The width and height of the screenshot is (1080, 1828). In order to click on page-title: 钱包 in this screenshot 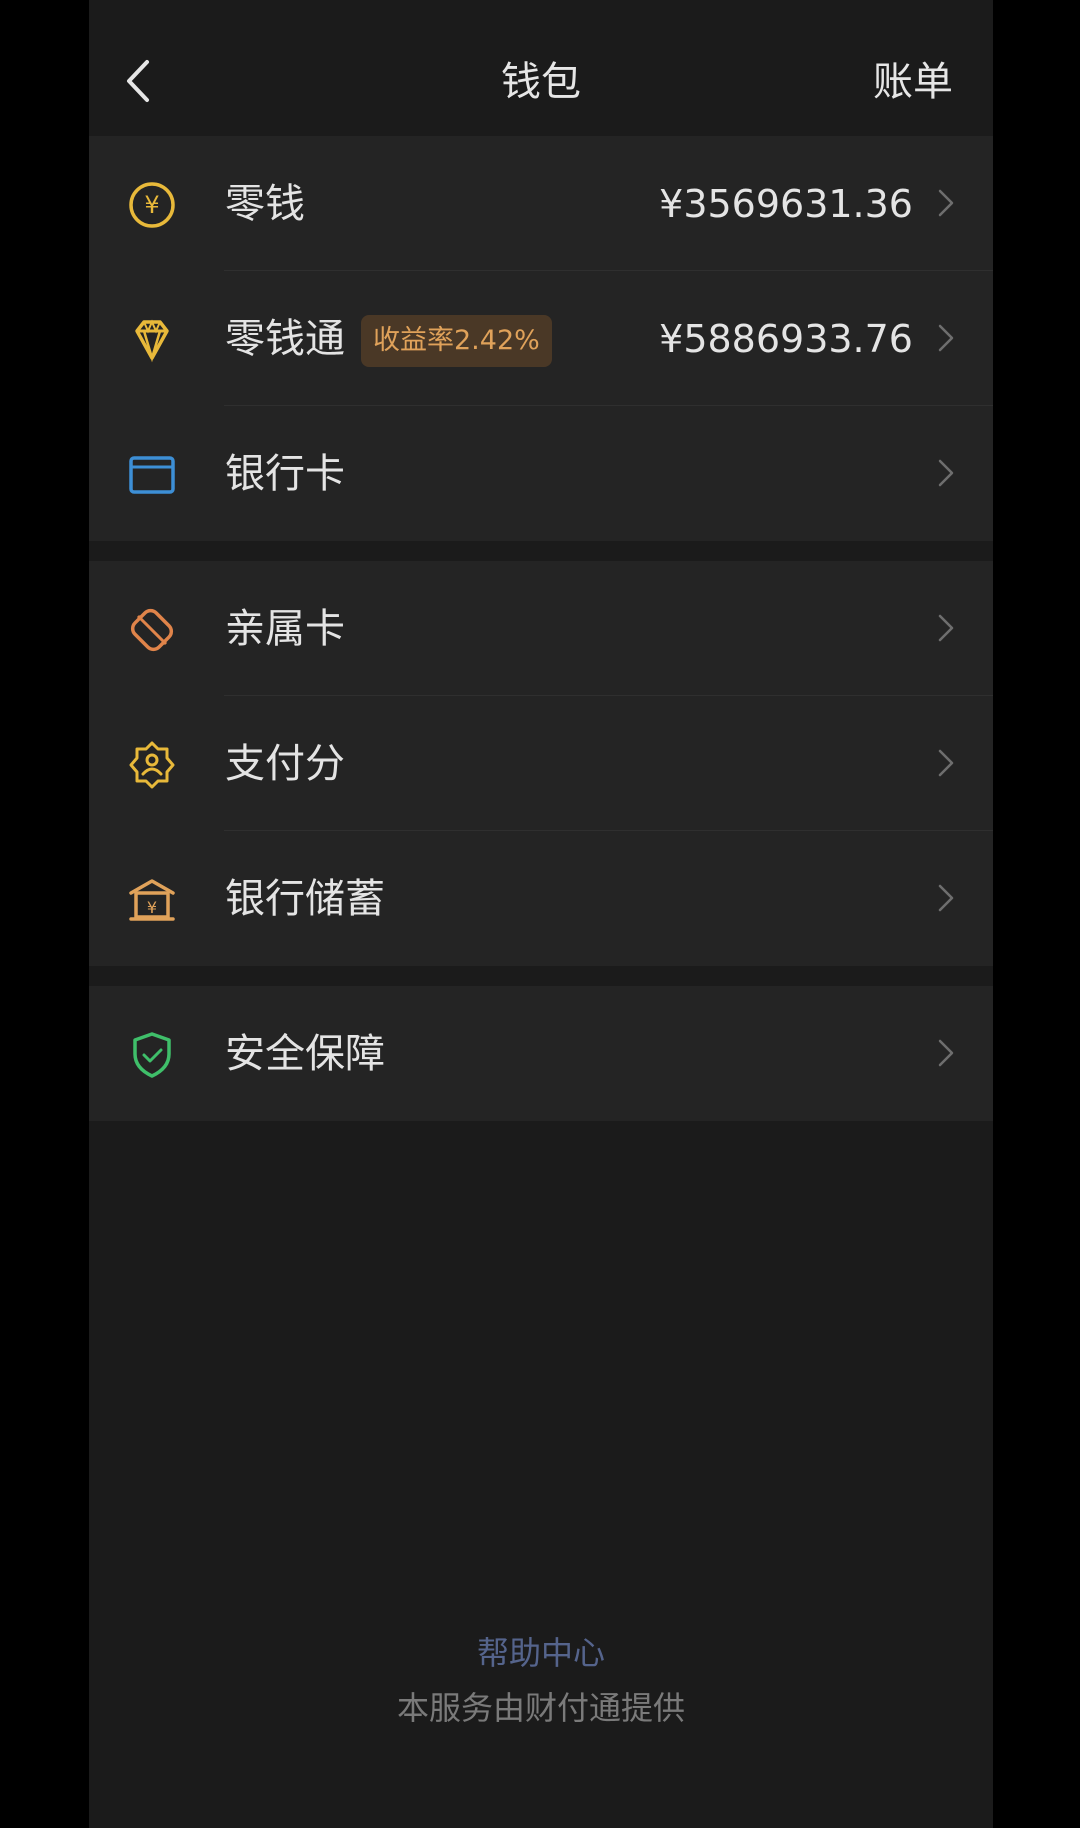, I will do `click(541, 82)`.